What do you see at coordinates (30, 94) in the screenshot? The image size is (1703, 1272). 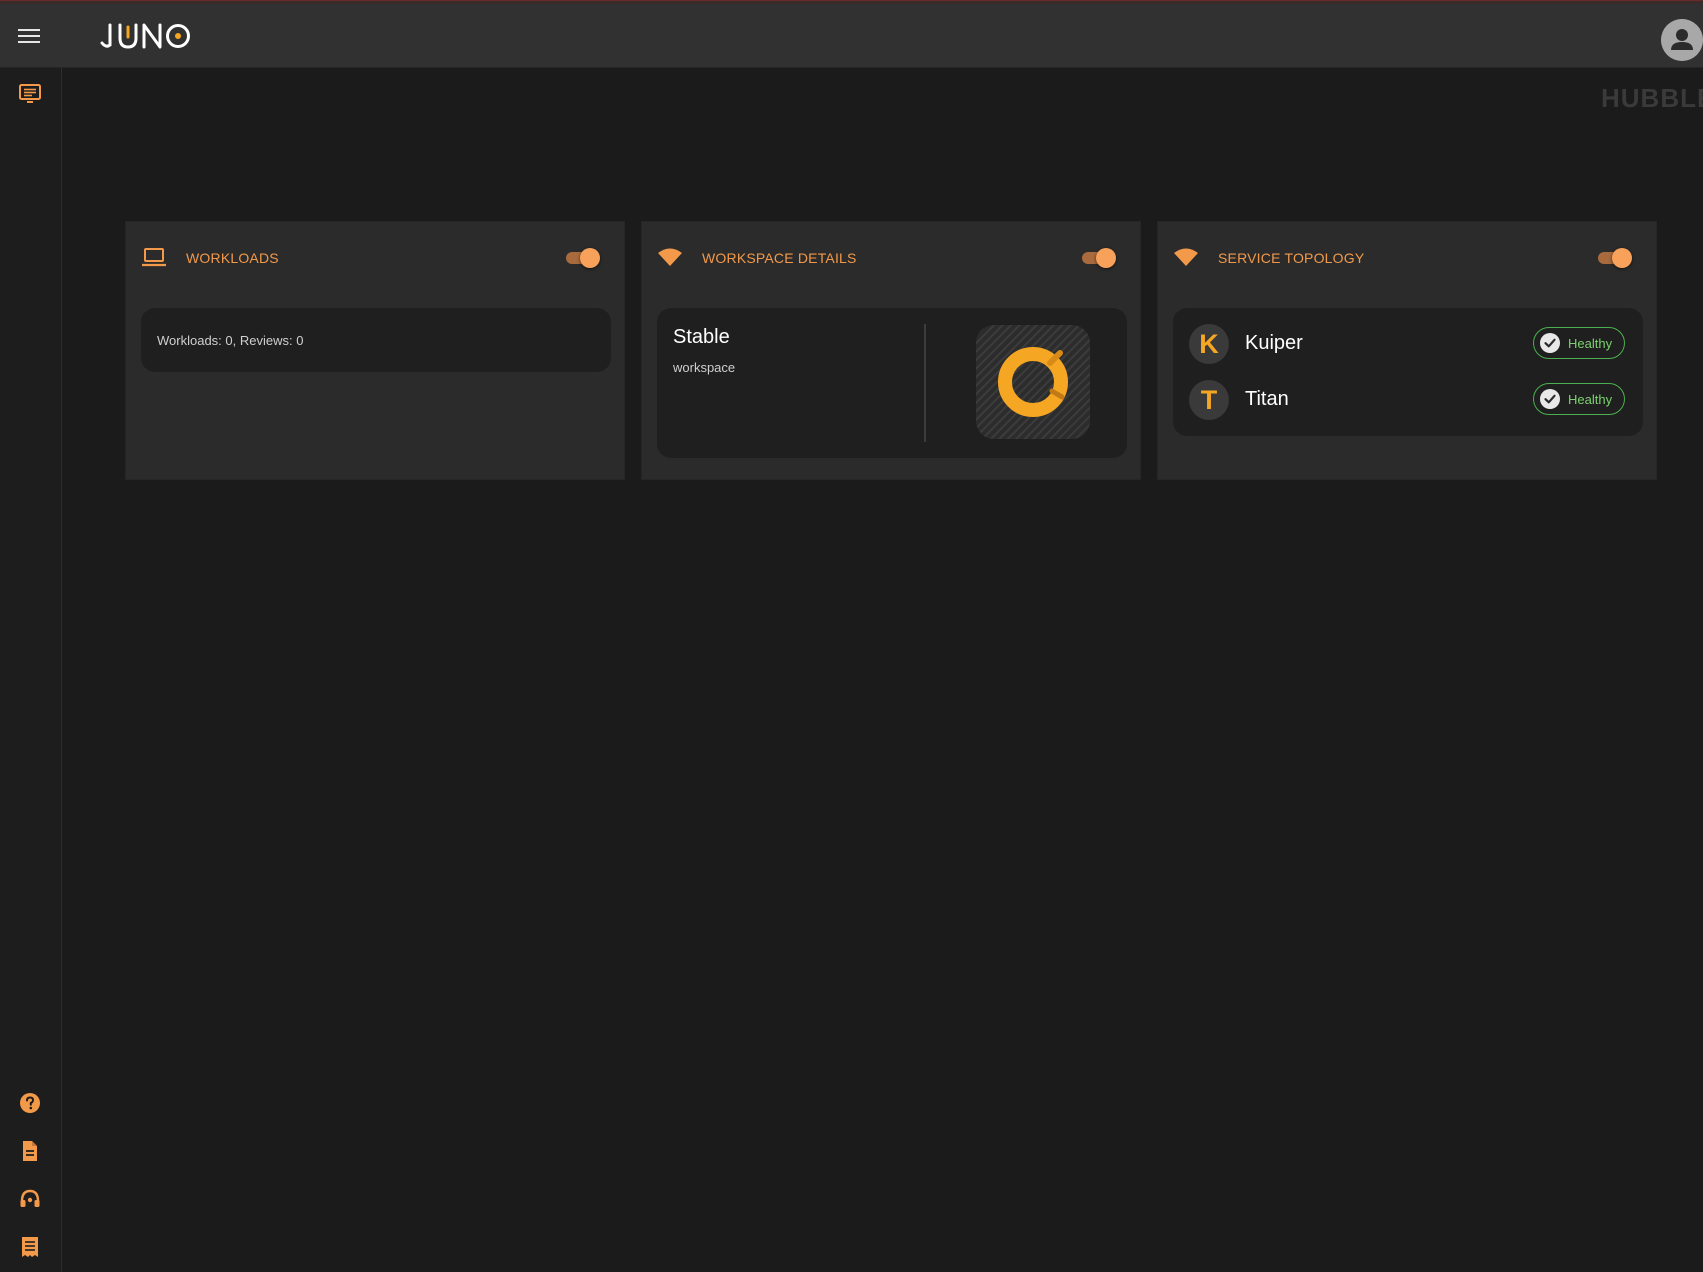 I see `dashboard-icon` at bounding box center [30, 94].